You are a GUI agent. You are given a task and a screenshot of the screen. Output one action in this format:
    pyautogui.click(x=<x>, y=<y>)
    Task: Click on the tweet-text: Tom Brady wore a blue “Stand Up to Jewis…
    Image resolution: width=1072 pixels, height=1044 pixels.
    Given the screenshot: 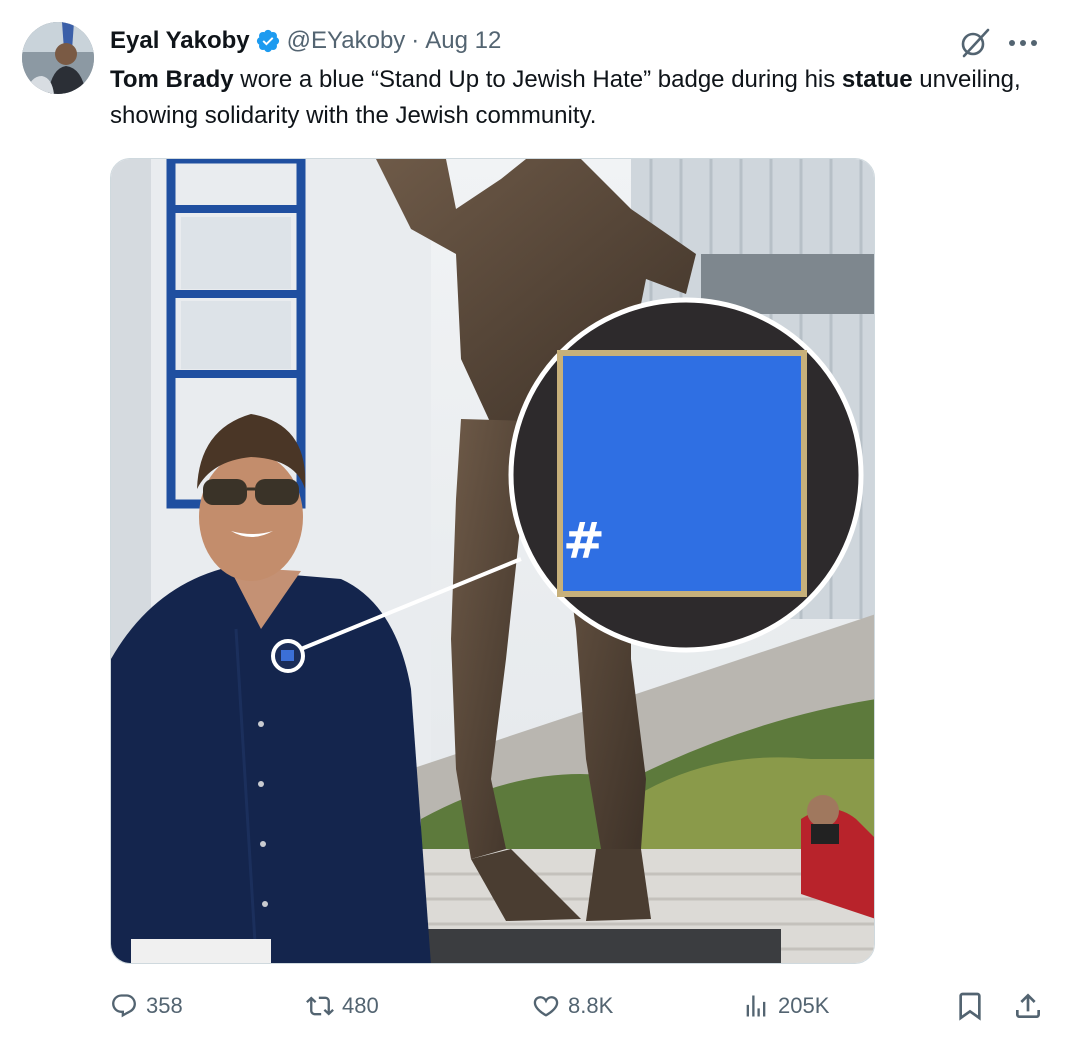 What is the action you would take?
    pyautogui.click(x=580, y=98)
    